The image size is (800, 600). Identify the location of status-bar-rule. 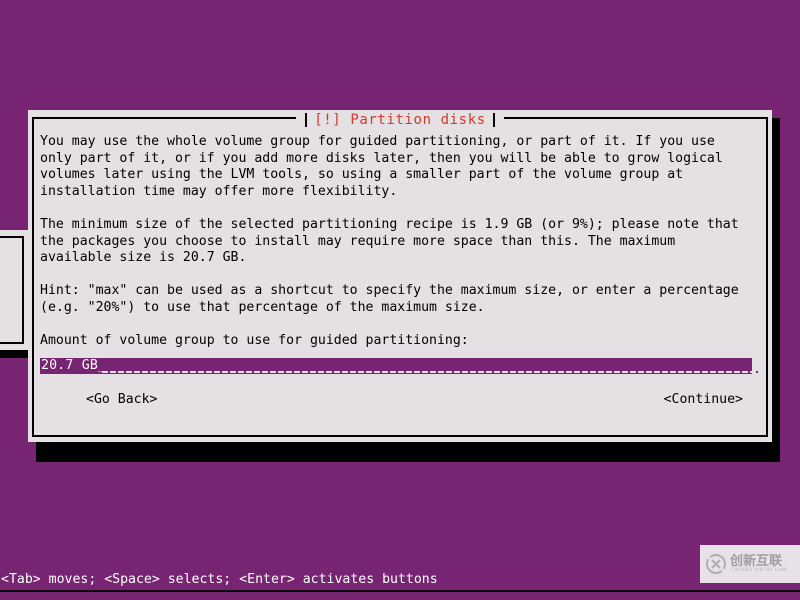
(400, 591).